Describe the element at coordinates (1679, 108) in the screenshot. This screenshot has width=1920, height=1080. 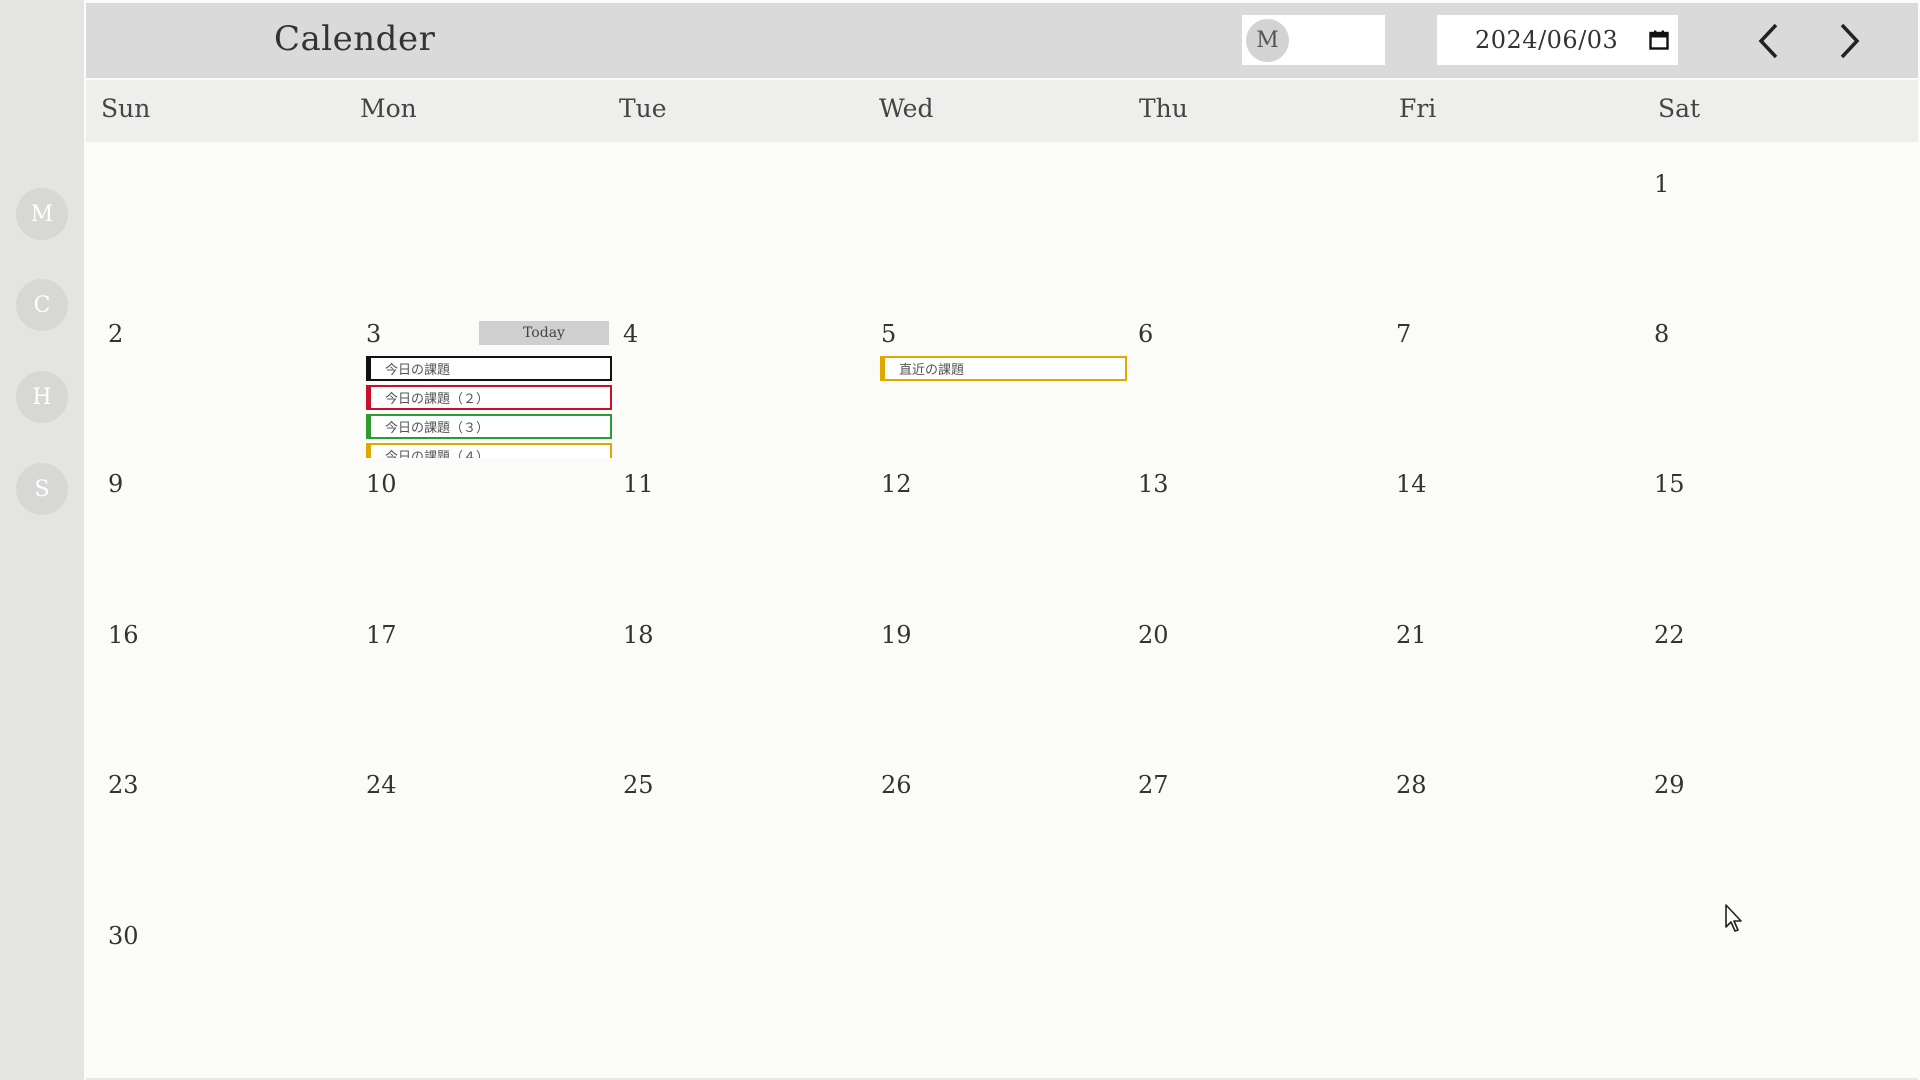
I see `weekday-sat: Sat` at that location.